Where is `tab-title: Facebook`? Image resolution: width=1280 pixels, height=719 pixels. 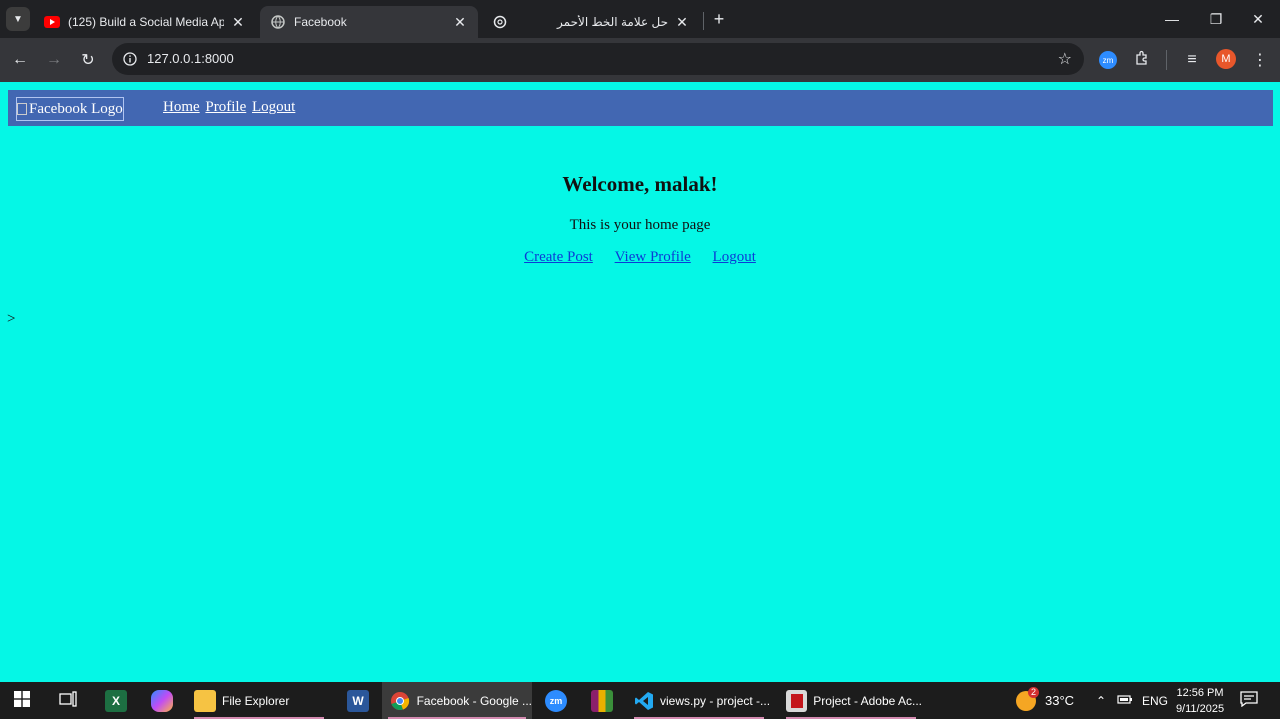 tab-title: Facebook is located at coordinates (320, 22).